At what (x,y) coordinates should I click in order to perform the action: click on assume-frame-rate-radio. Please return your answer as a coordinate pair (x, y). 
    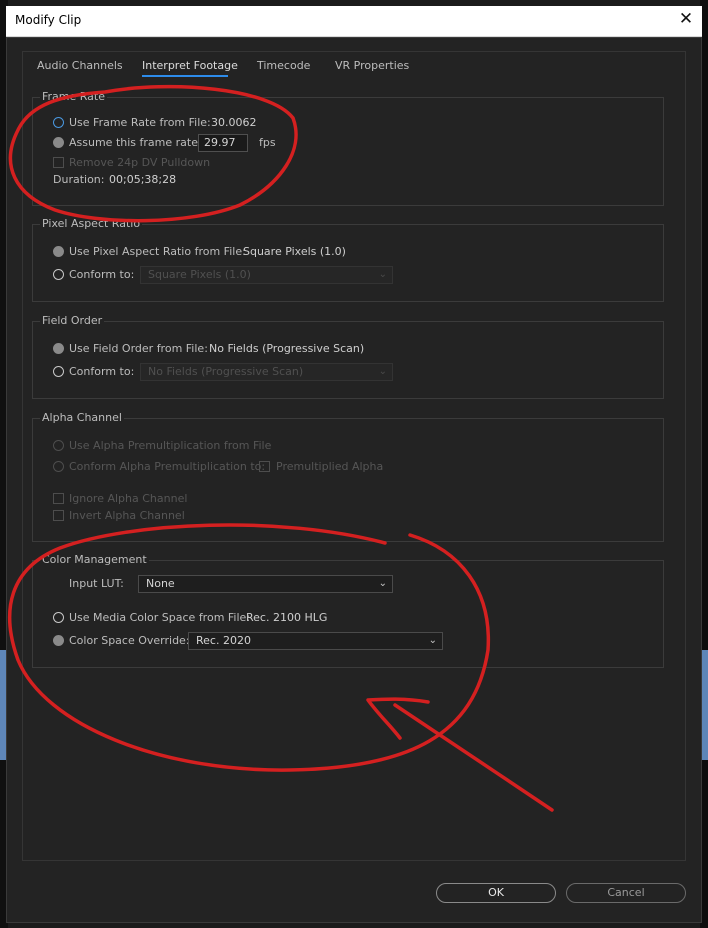
    Looking at the image, I should click on (58, 142).